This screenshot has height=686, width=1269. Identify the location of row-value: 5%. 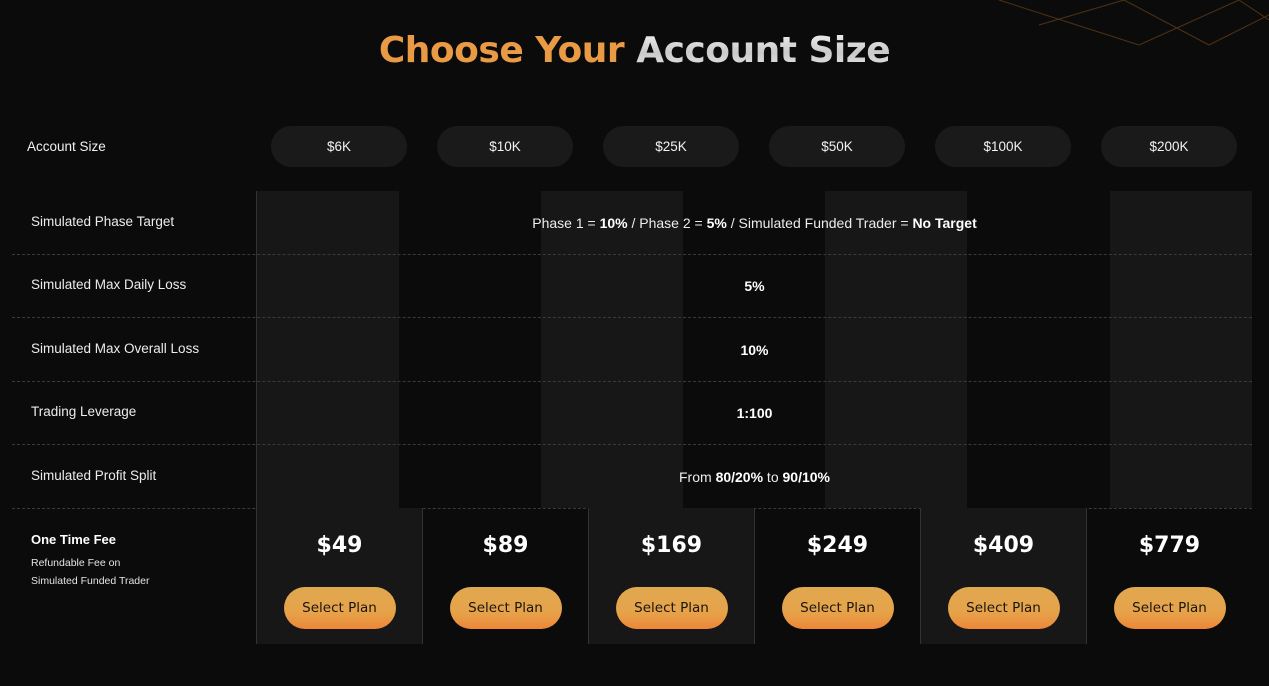
(754, 286).